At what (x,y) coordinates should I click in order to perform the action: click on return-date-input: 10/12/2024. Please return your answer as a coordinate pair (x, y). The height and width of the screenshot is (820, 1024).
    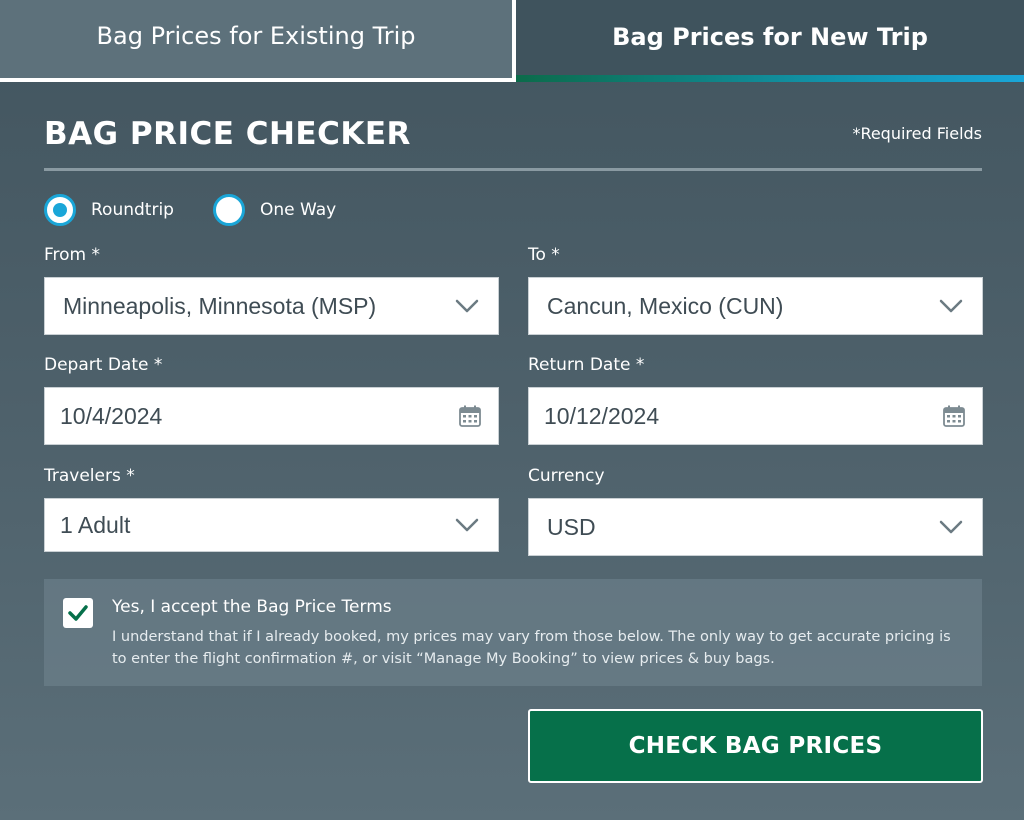
    Looking at the image, I should click on (755, 416).